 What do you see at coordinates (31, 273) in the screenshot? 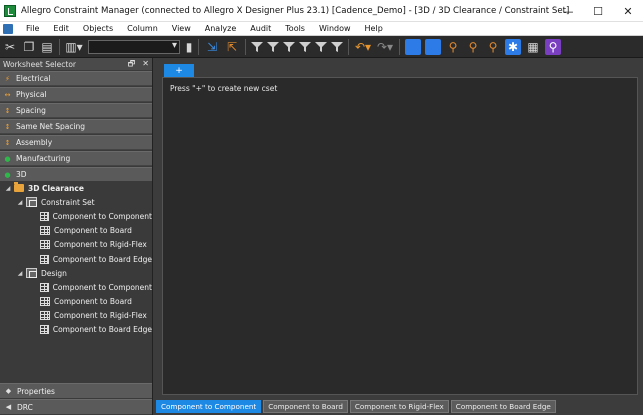
I see `design-icon` at bounding box center [31, 273].